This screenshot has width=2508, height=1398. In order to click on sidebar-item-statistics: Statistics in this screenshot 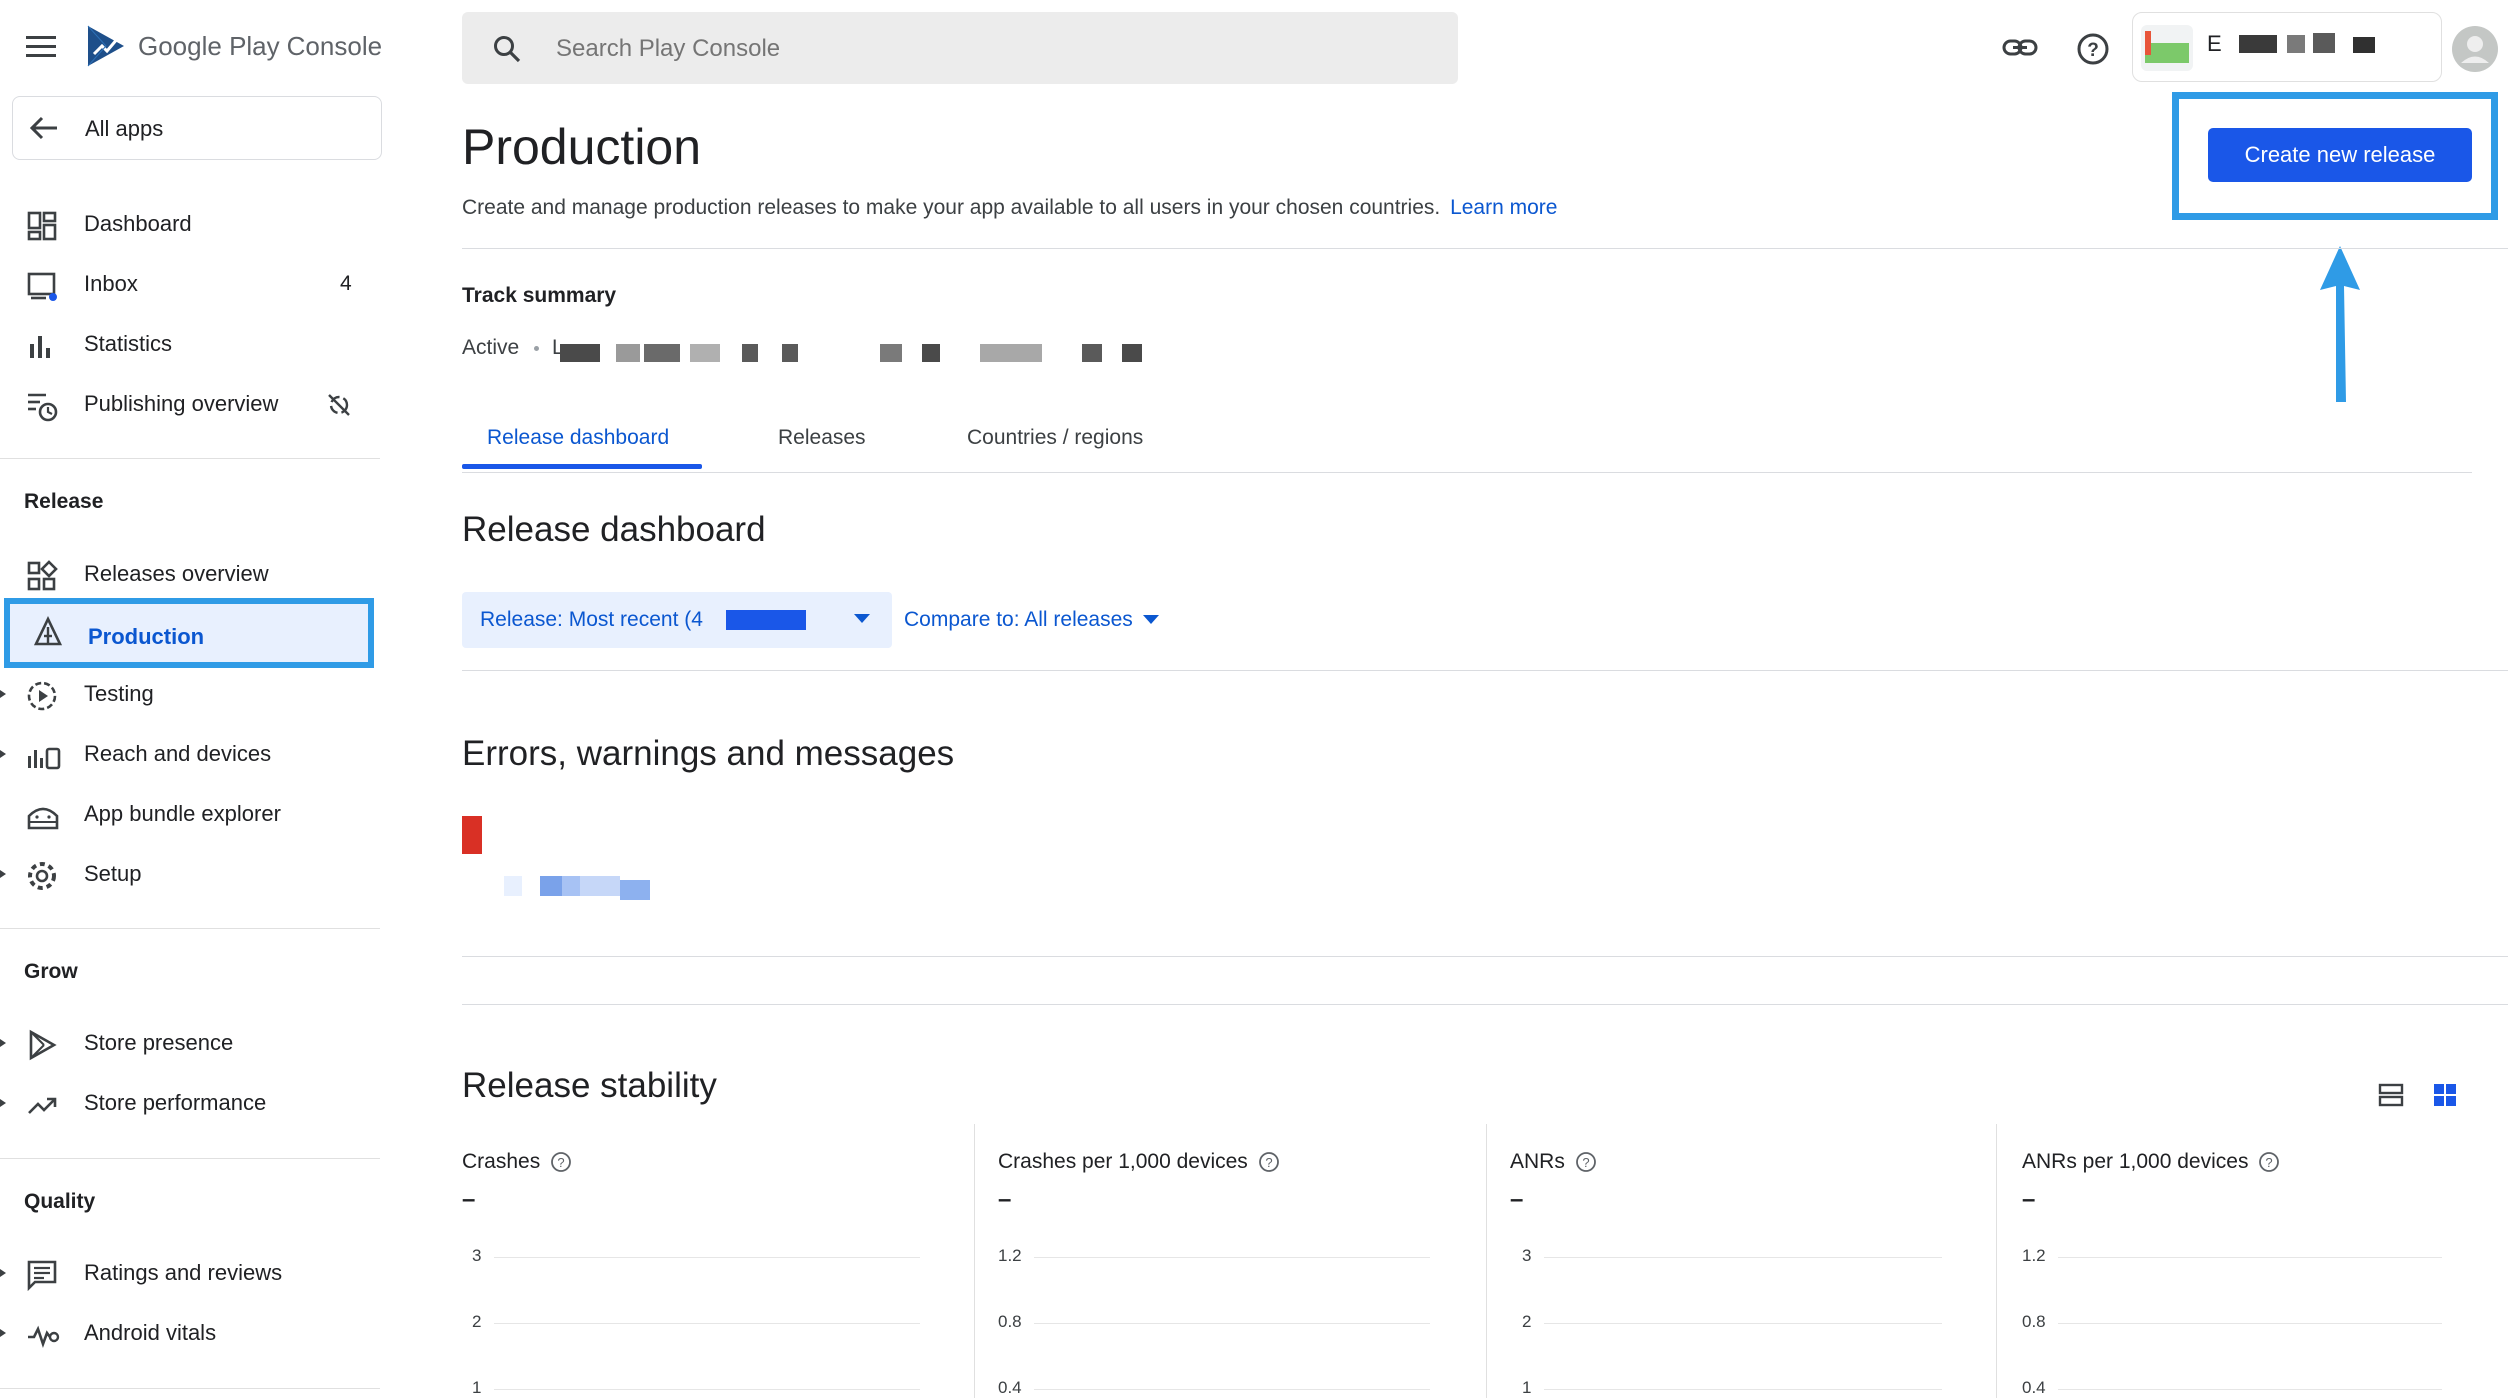, I will do `click(190, 344)`.